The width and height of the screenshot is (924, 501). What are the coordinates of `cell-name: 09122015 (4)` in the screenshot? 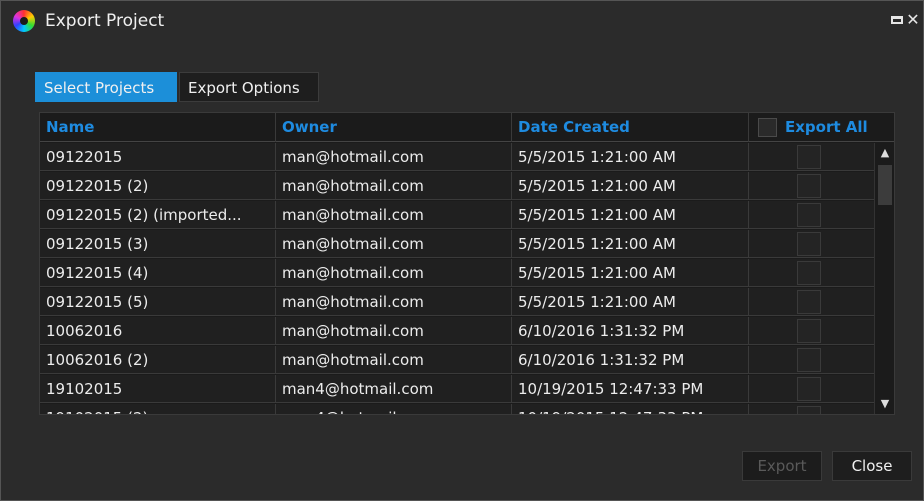 It's located at (158, 273).